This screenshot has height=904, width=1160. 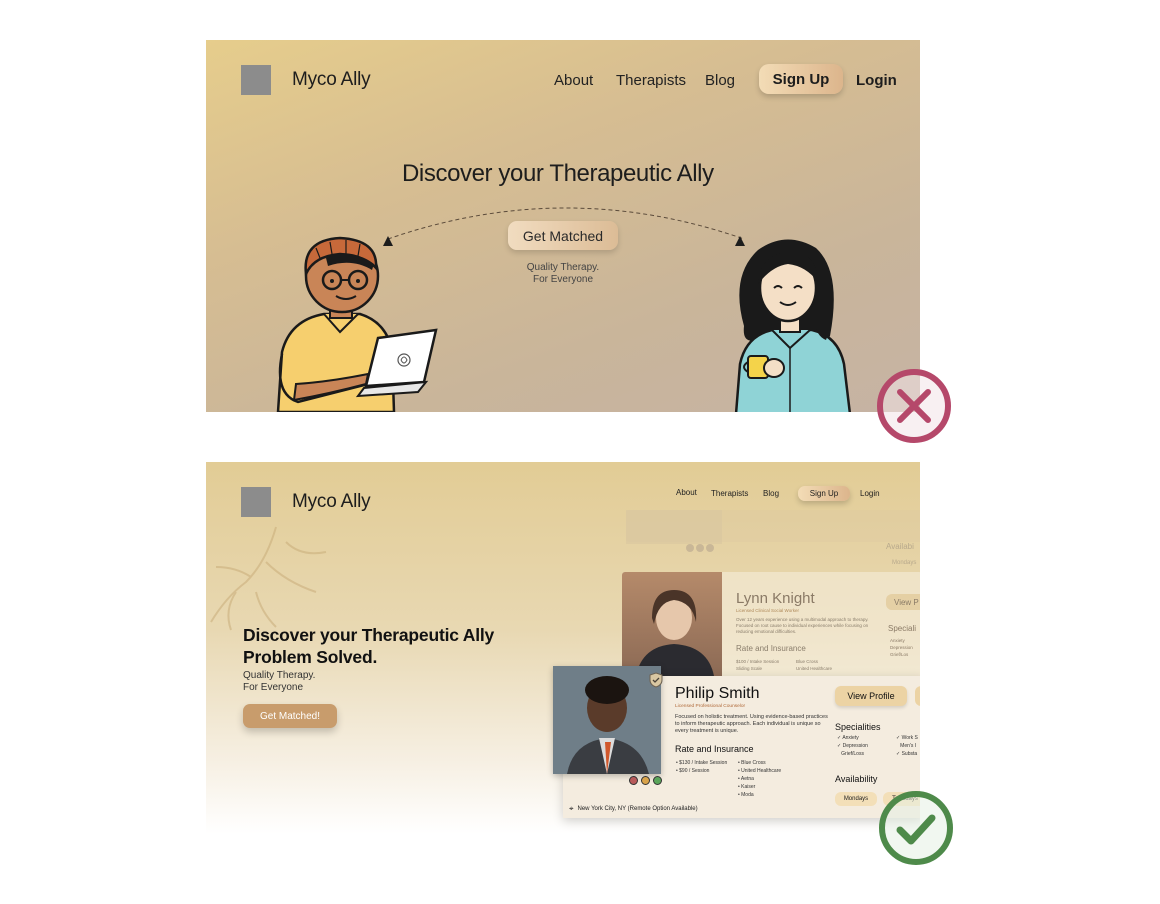 What do you see at coordinates (693, 771) in the screenshot?
I see `rate-item: • $90 / Session` at bounding box center [693, 771].